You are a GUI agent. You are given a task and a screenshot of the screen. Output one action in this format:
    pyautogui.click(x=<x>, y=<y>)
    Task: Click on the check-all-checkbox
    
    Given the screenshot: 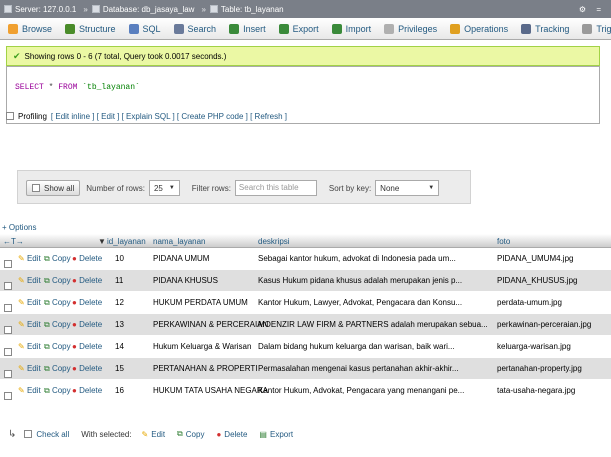 What is the action you would take?
    pyautogui.click(x=28, y=434)
    